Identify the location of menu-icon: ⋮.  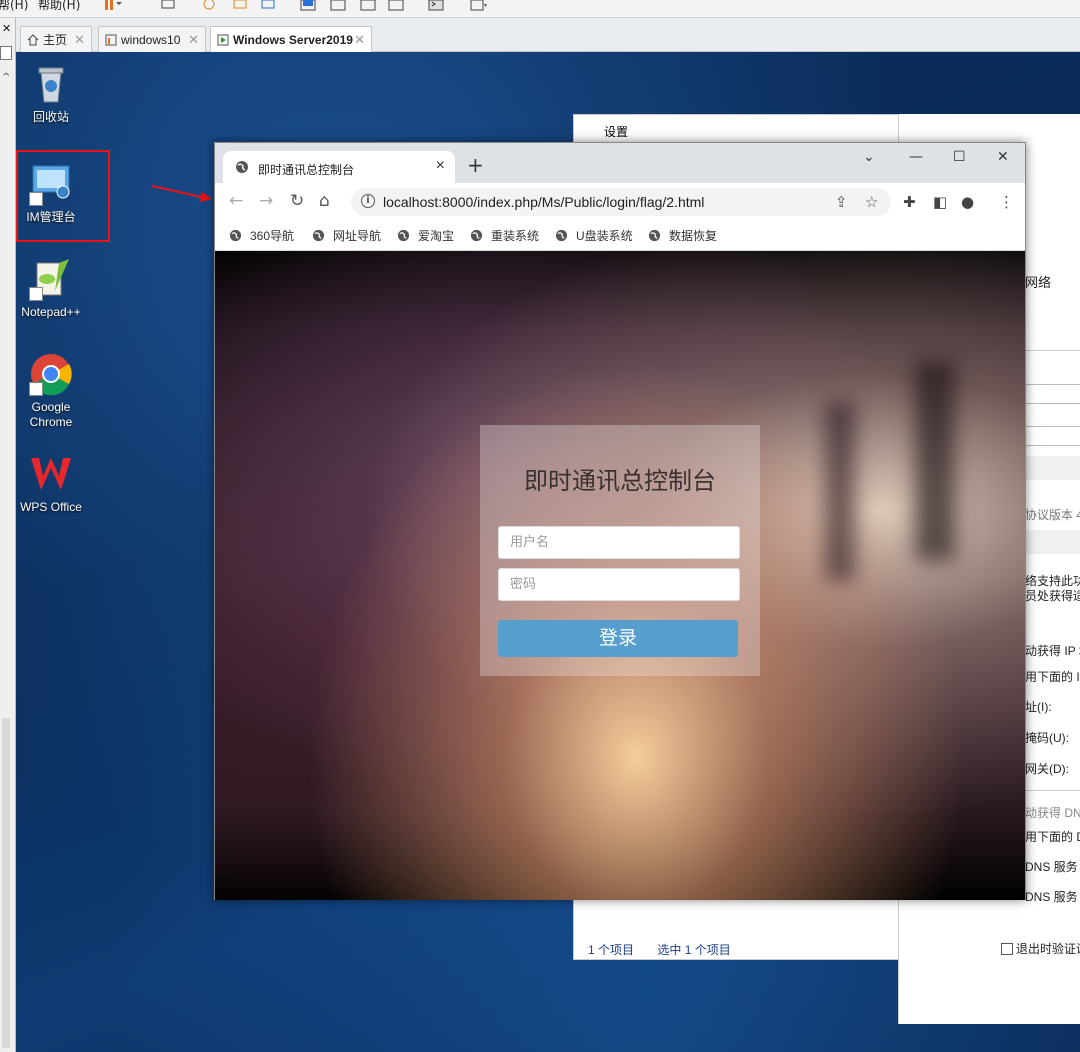
(1006, 202).